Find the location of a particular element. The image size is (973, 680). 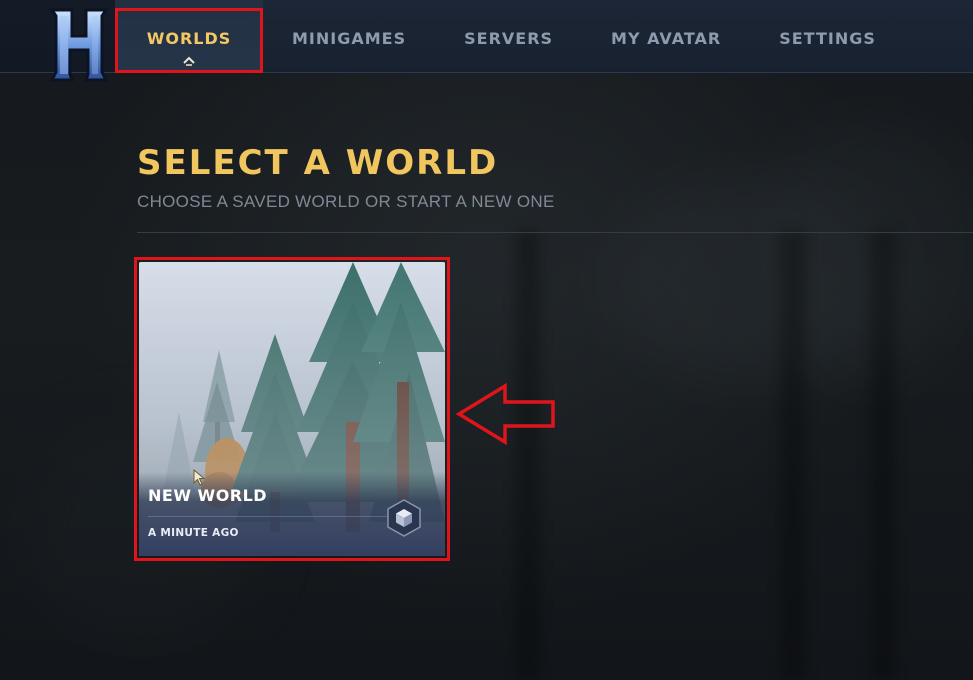

nav-tab-settings: SETTINGS is located at coordinates (827, 36).